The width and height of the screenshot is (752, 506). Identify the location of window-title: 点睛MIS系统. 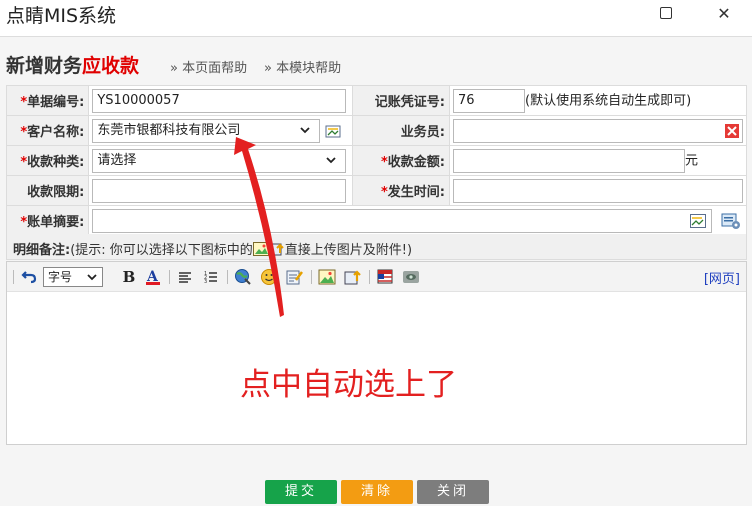
(61, 16).